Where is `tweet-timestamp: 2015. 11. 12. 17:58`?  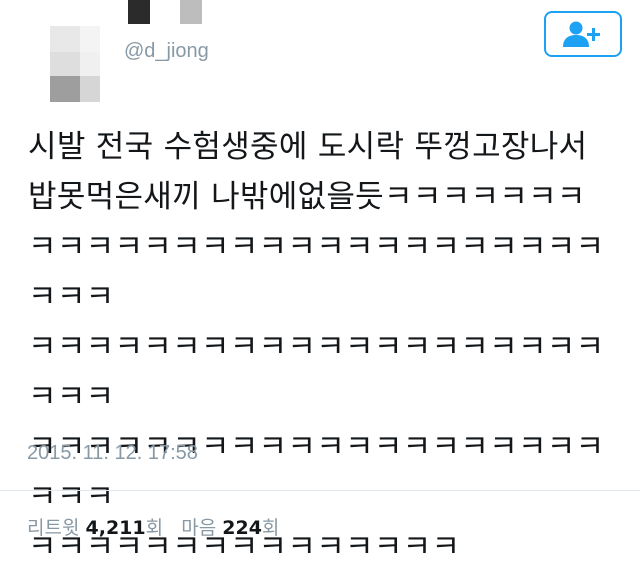 tweet-timestamp: 2015. 11. 12. 17:58 is located at coordinates (112, 453).